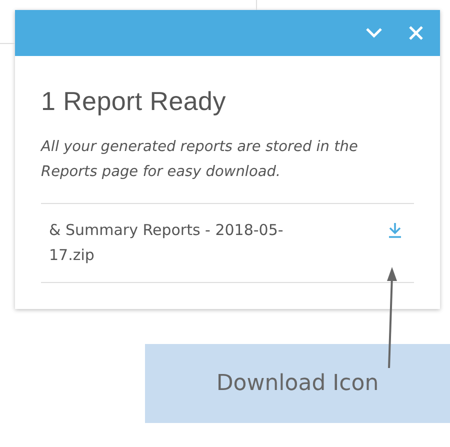  I want to click on callout-label: Download Icon, so click(297, 383).